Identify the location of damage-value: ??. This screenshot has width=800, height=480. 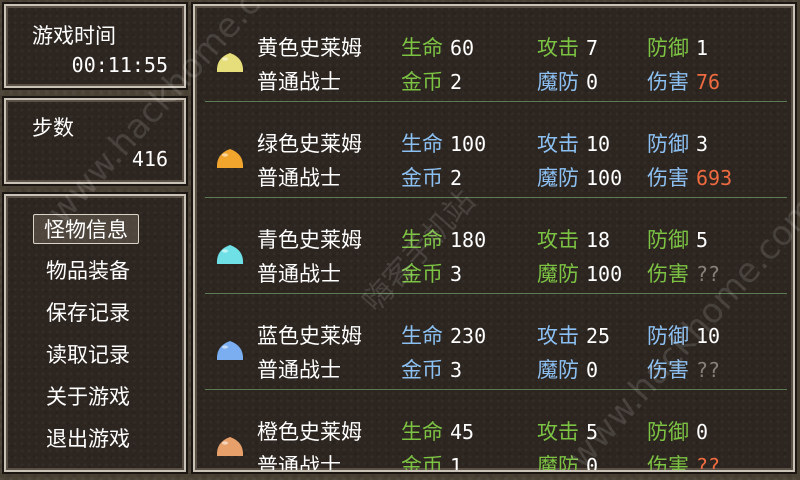
(708, 370).